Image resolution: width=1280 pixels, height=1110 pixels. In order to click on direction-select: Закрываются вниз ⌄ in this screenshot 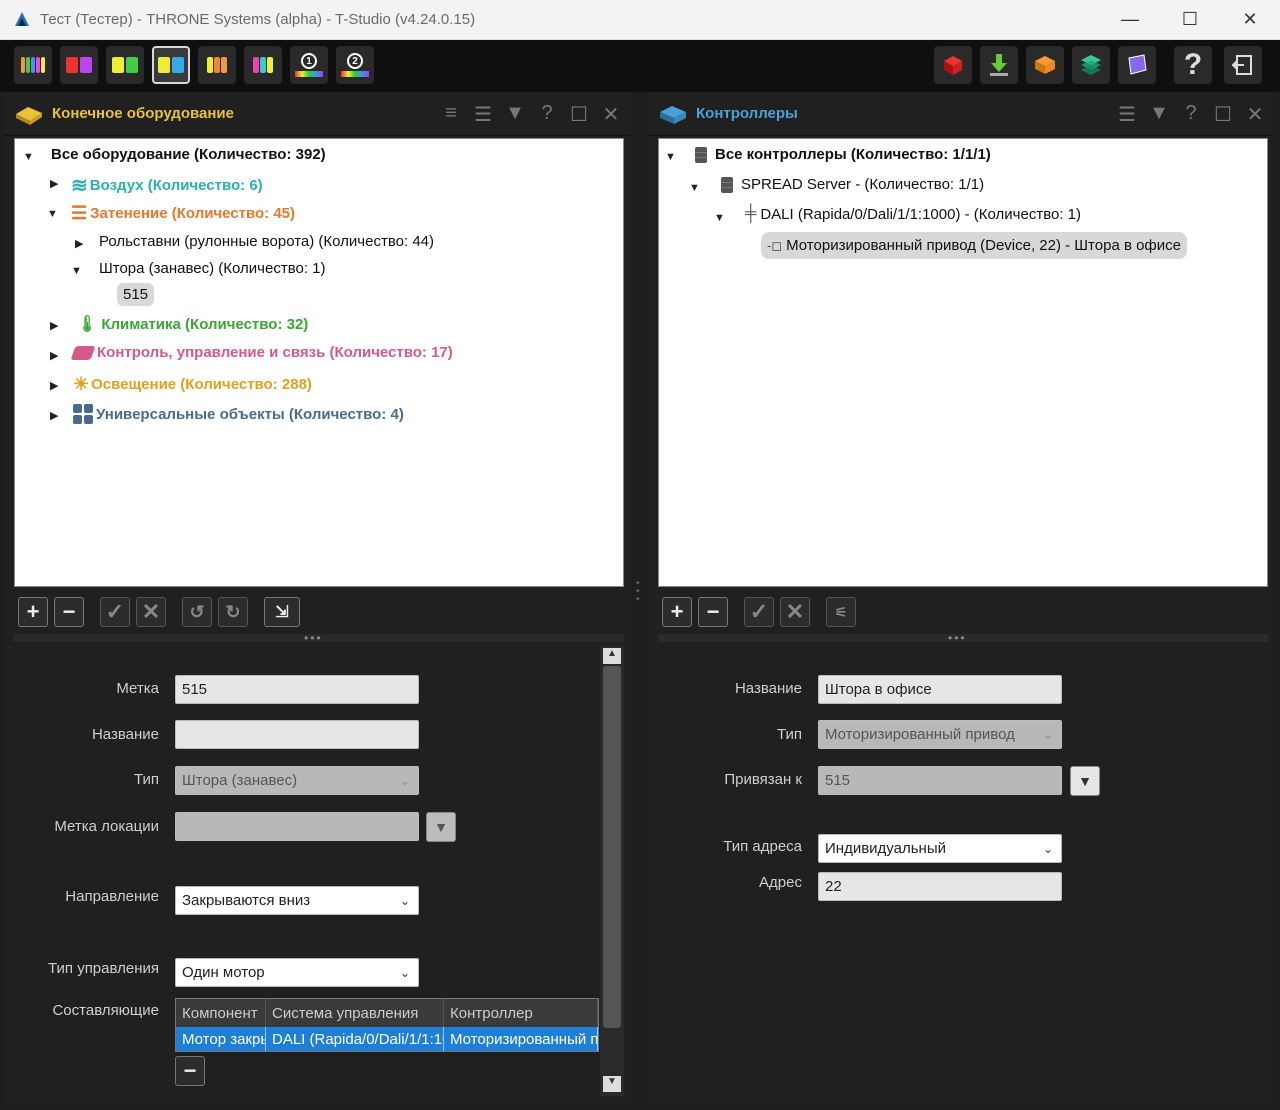, I will do `click(297, 900)`.